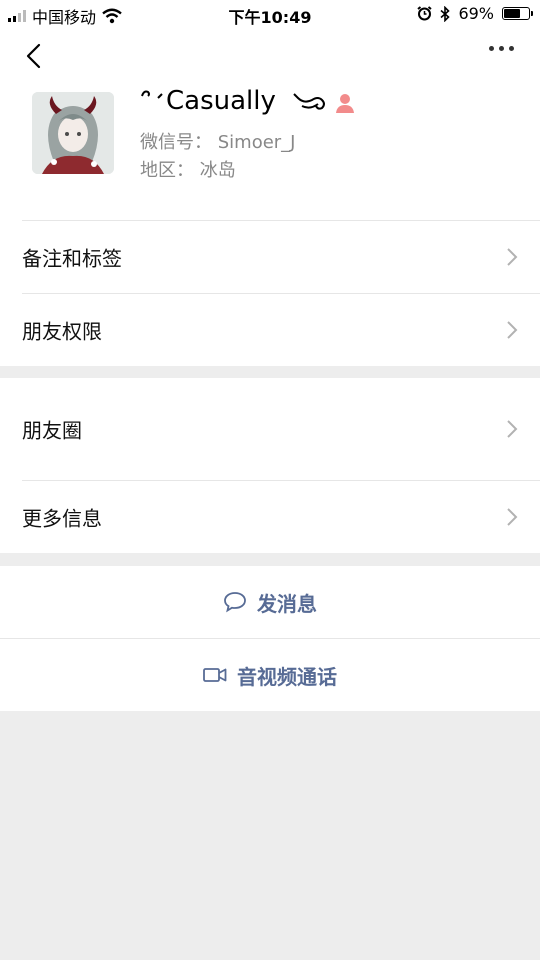 The height and width of the screenshot is (960, 540). I want to click on avatar, so click(73, 133).